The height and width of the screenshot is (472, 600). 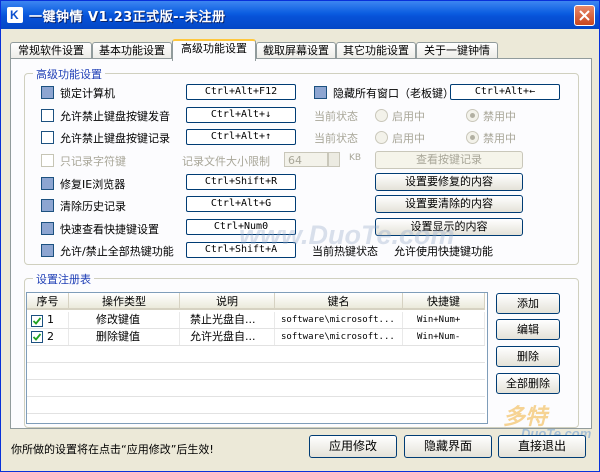 What do you see at coordinates (47, 115) in the screenshot?
I see `key-sound-checkbox` at bounding box center [47, 115].